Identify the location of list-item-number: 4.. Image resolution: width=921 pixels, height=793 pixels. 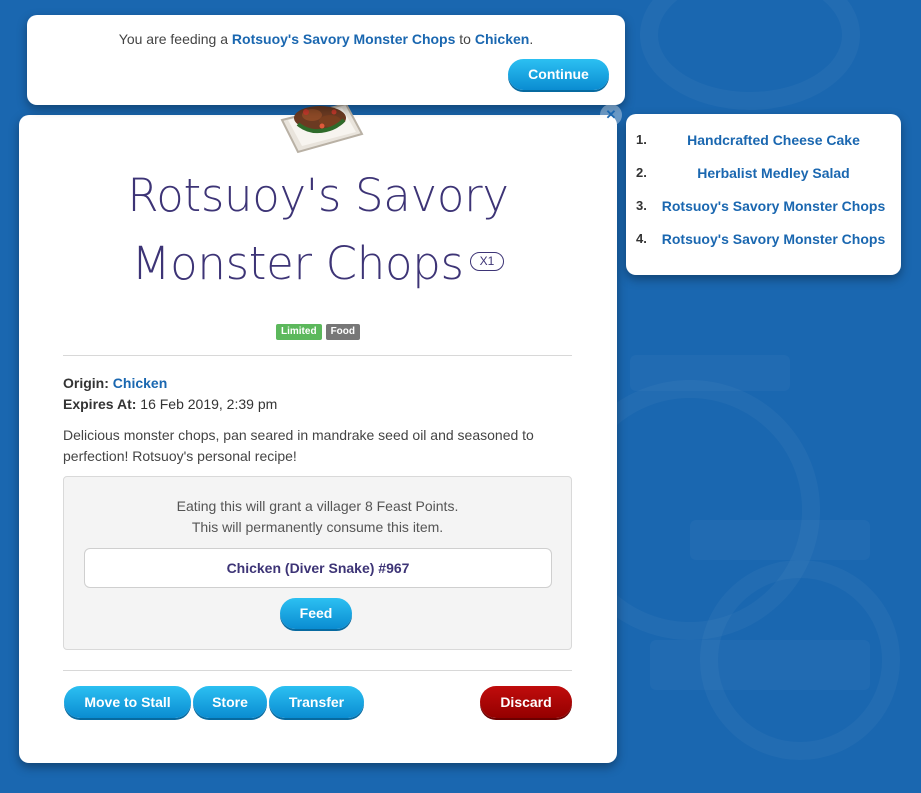
(641, 238).